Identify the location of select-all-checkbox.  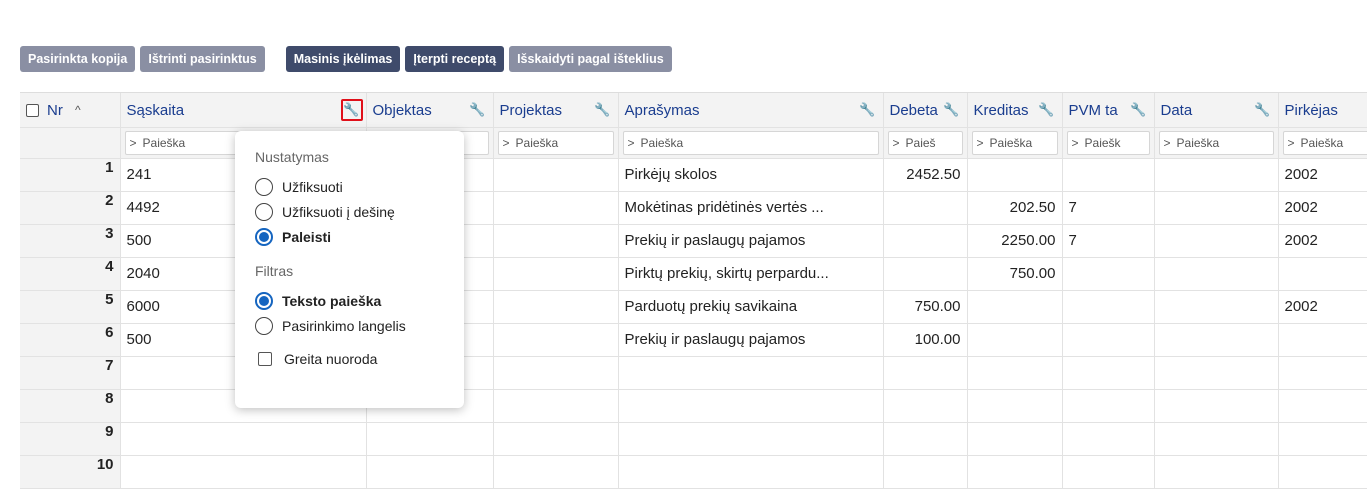
(32, 110).